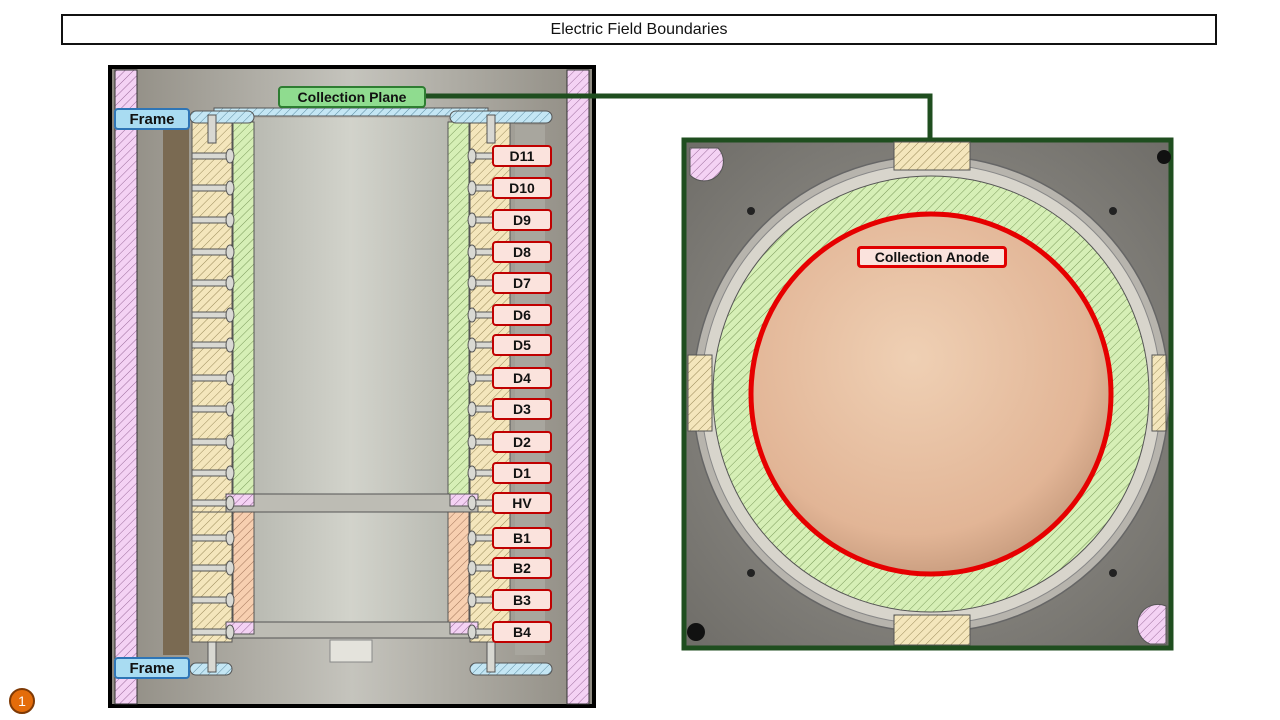 The width and height of the screenshot is (1280, 720). What do you see at coordinates (522, 409) in the screenshot?
I see `electrode-label-d3: D3` at bounding box center [522, 409].